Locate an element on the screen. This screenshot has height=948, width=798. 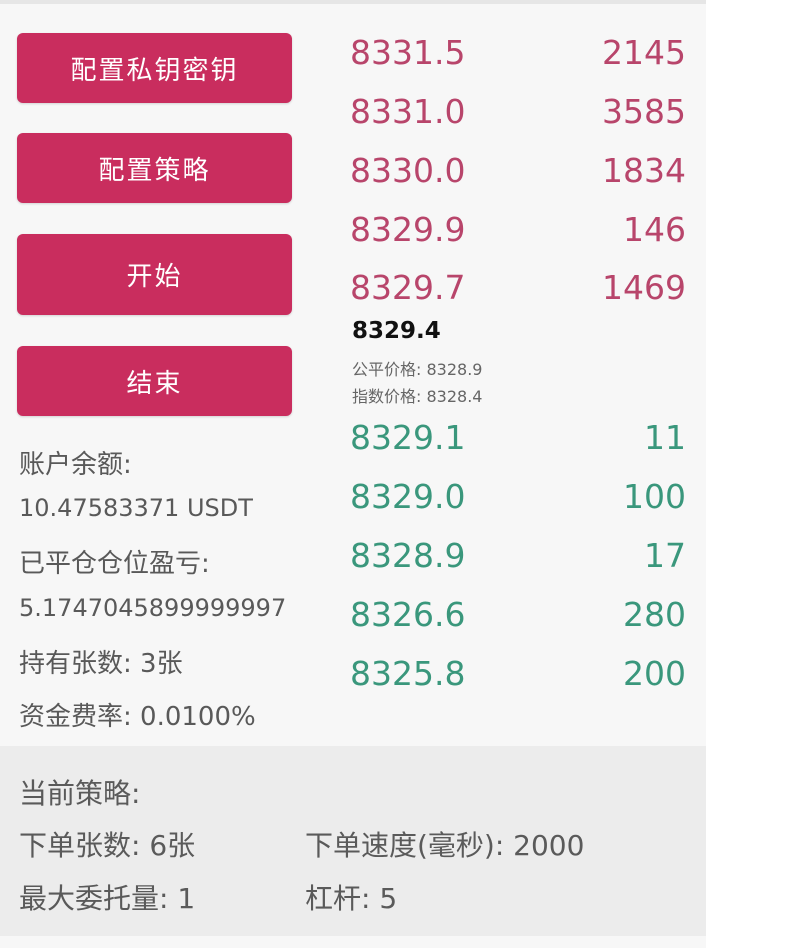
bid-size: 100 is located at coordinates (654, 496).